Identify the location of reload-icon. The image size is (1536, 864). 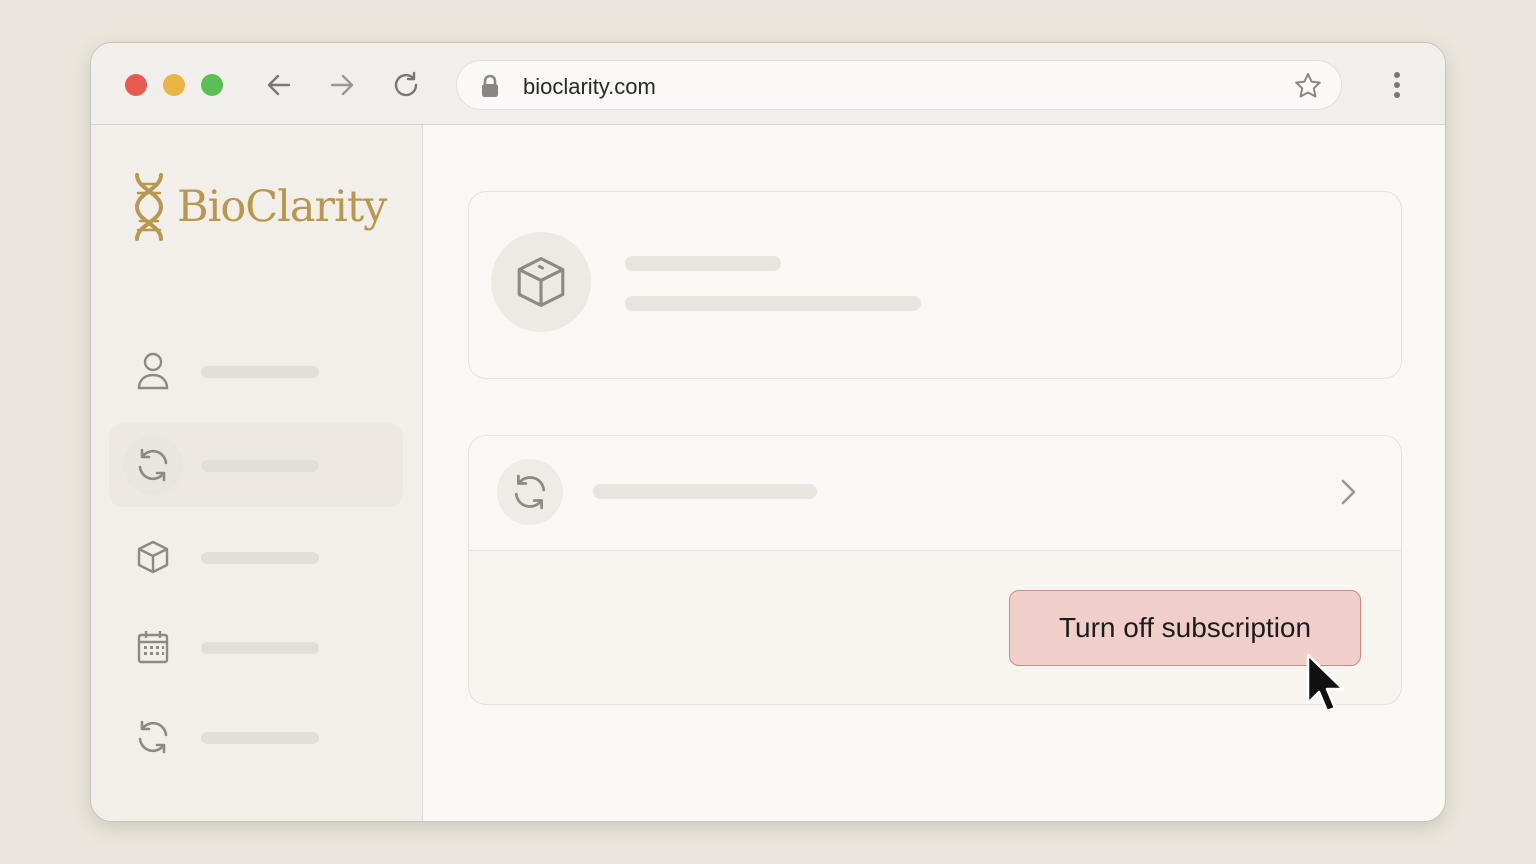
(406, 84).